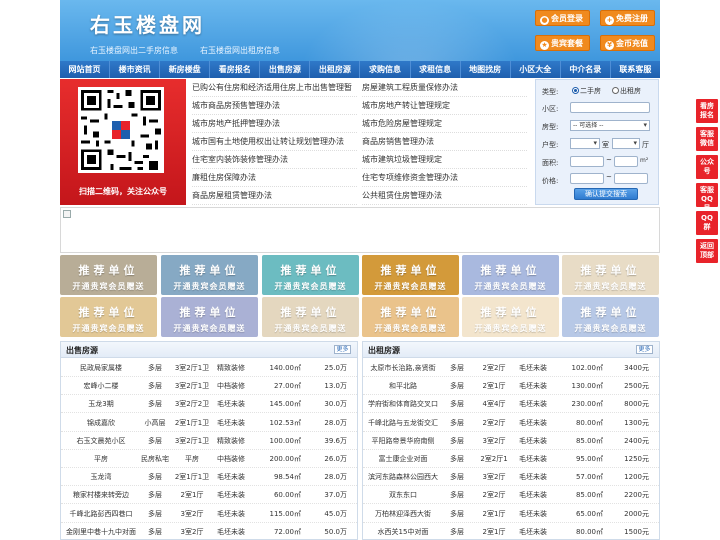  What do you see at coordinates (209, 459) in the screenshot?
I see `listing-row: 平房 民房私宅 平房 中档装修 200.00㎡ 26.0万` at bounding box center [209, 459].